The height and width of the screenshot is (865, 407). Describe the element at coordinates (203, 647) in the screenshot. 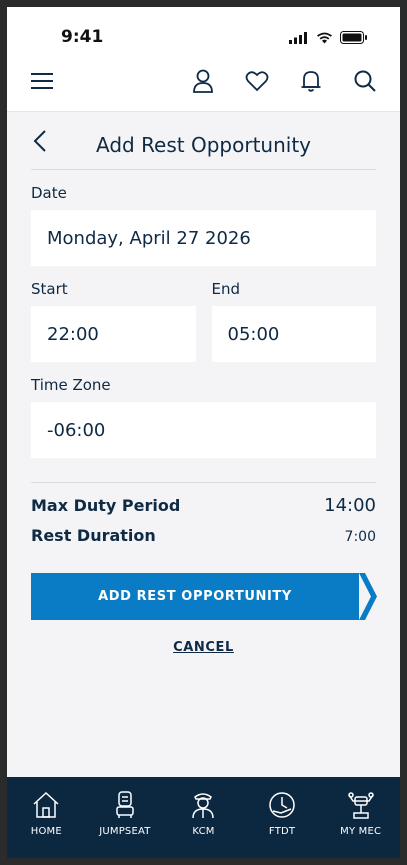

I see `cancel-link: CANCEL` at that location.